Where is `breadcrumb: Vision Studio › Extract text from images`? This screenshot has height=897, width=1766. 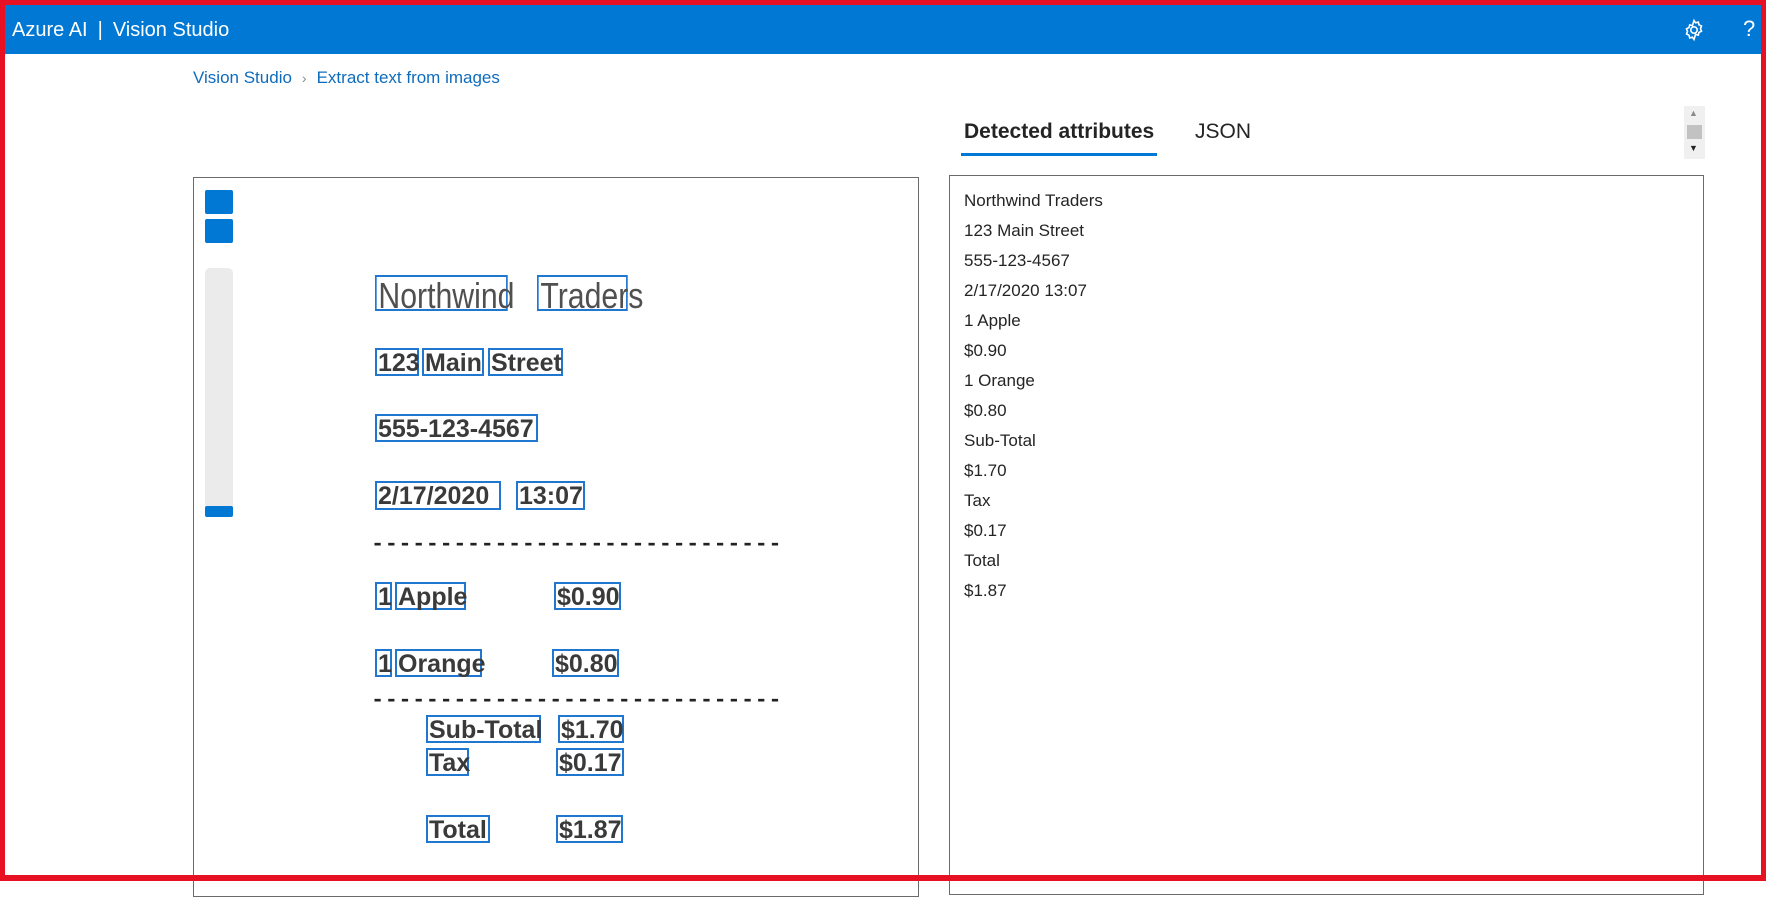 breadcrumb: Vision Studio › Extract text from images is located at coordinates (346, 78).